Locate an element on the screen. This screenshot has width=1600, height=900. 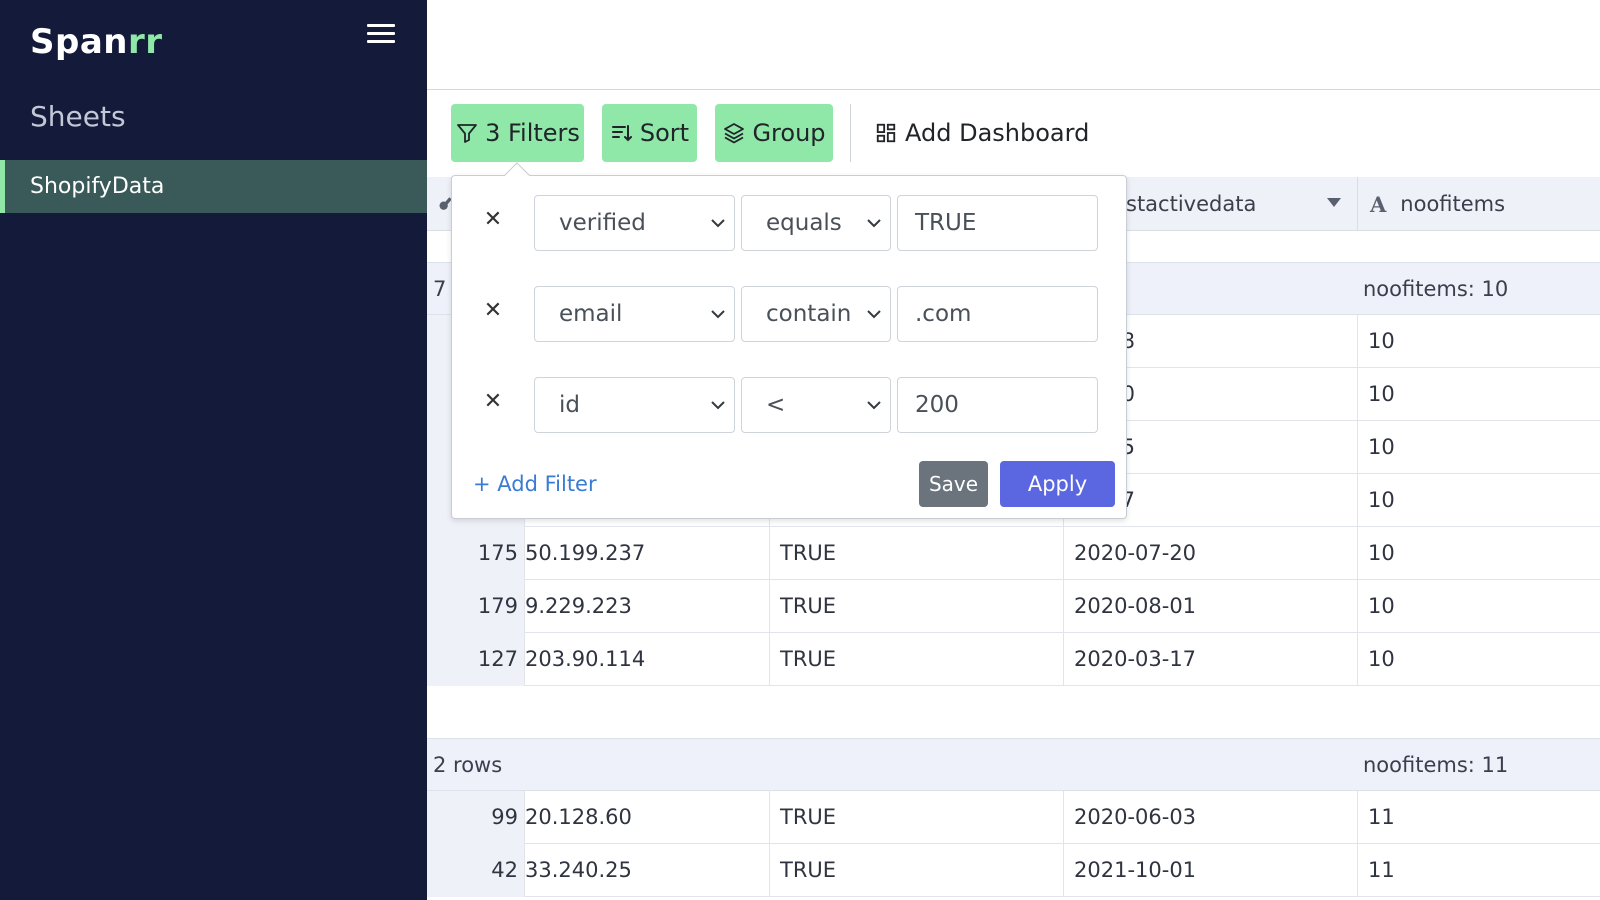
column-header-noofitems: A noofitems is located at coordinates (1478, 204).